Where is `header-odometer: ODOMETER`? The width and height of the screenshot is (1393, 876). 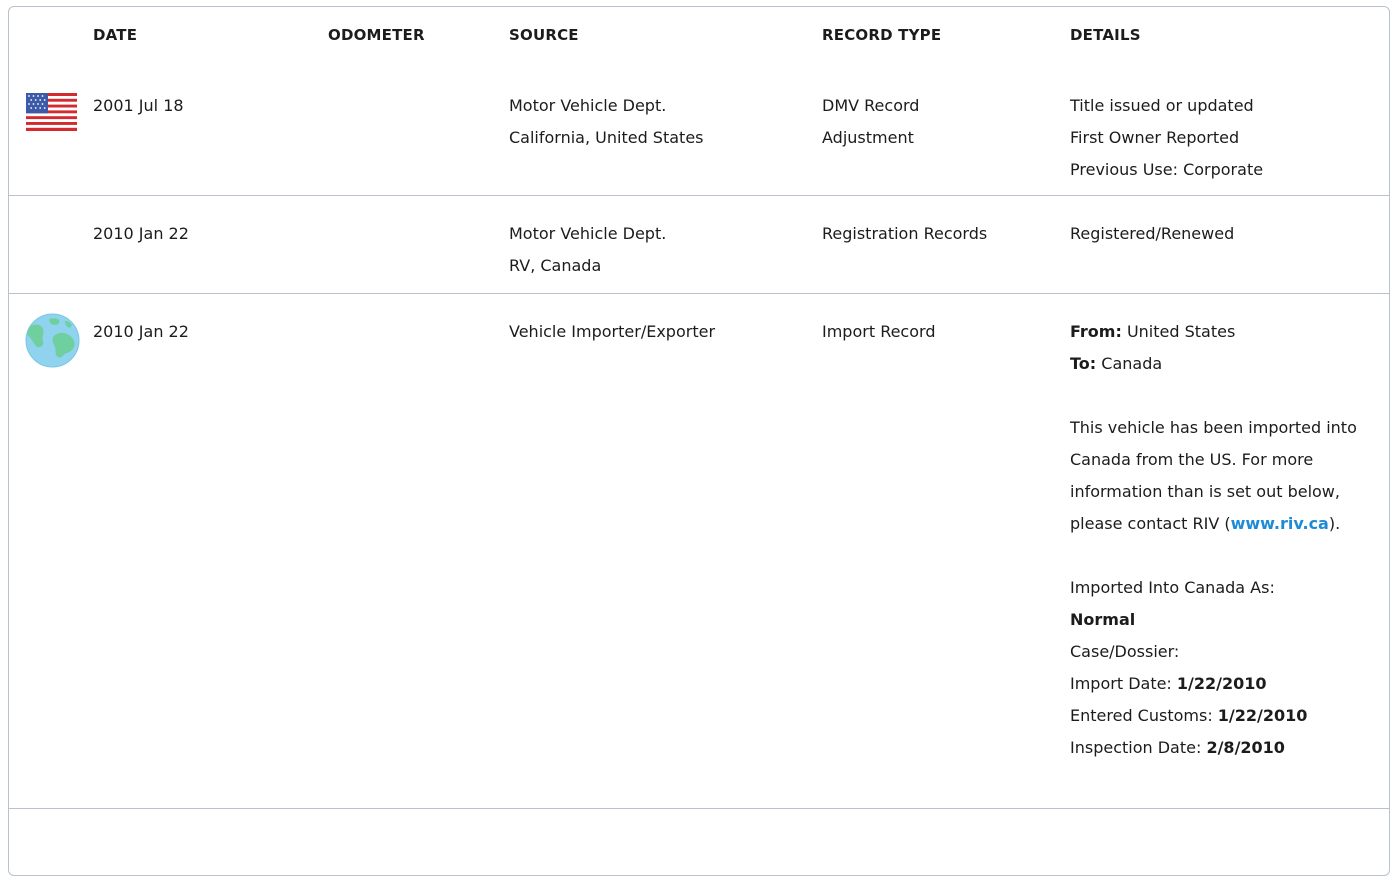 header-odometer: ODOMETER is located at coordinates (376, 35).